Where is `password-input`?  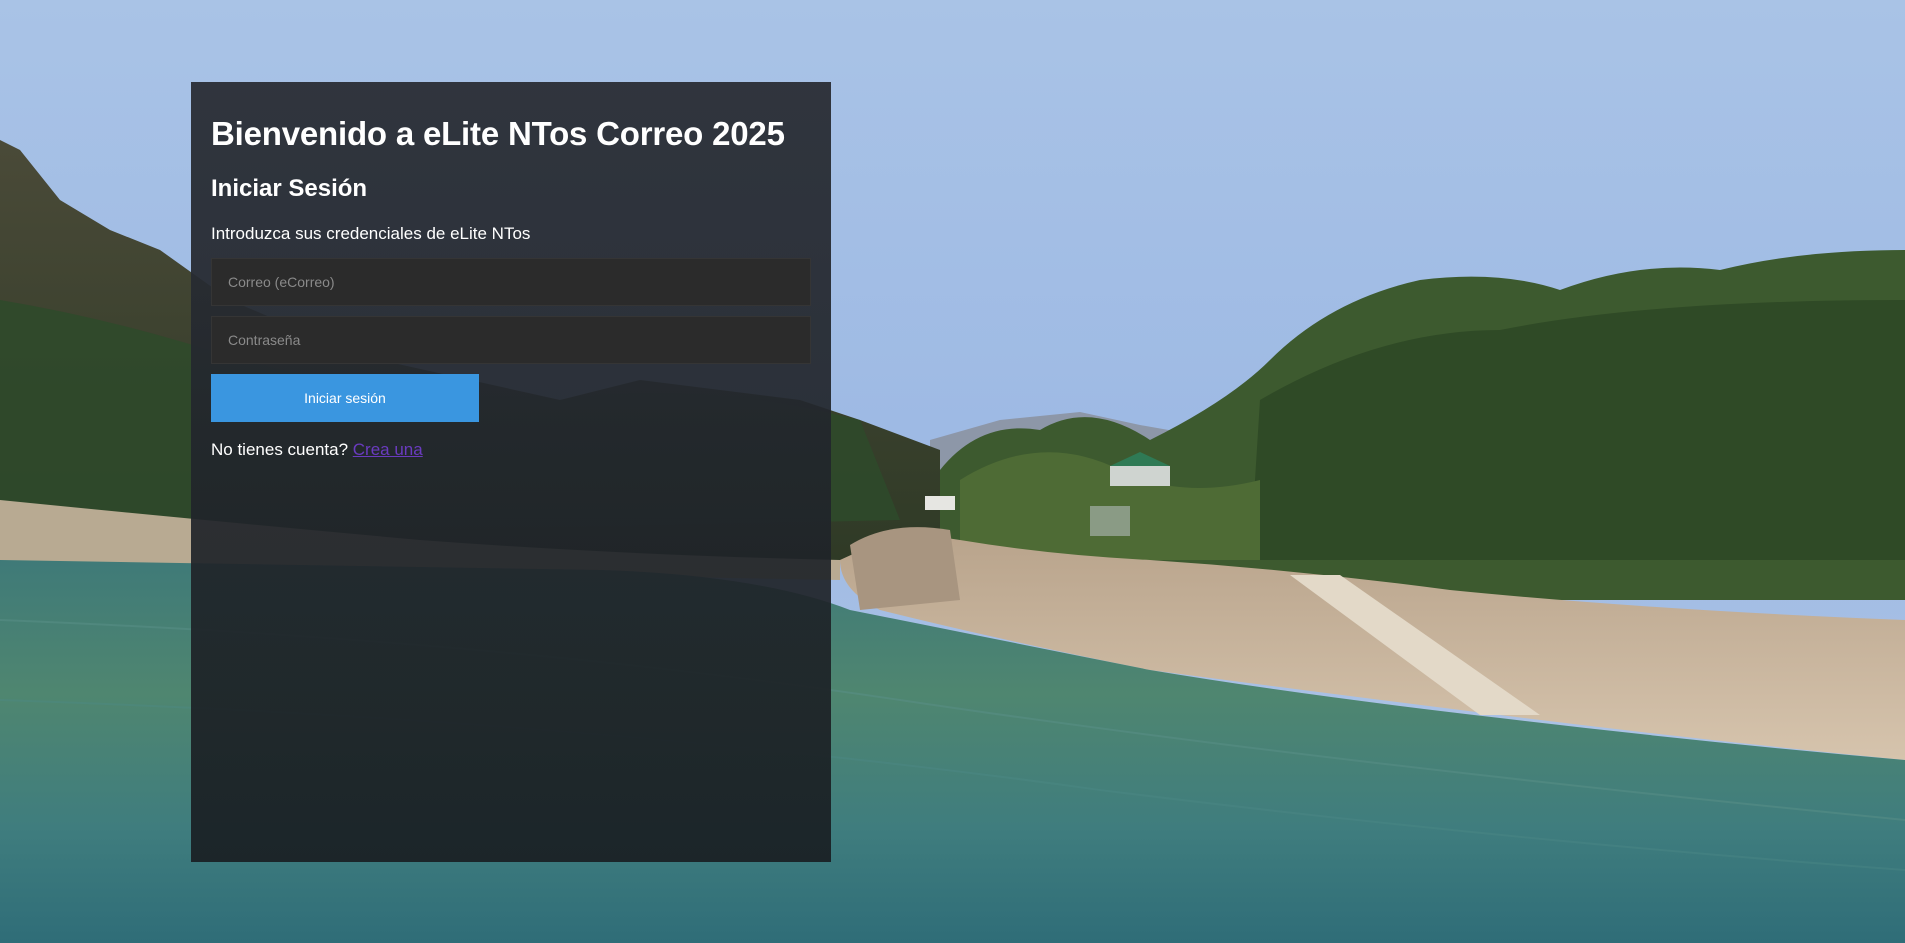 password-input is located at coordinates (511, 340).